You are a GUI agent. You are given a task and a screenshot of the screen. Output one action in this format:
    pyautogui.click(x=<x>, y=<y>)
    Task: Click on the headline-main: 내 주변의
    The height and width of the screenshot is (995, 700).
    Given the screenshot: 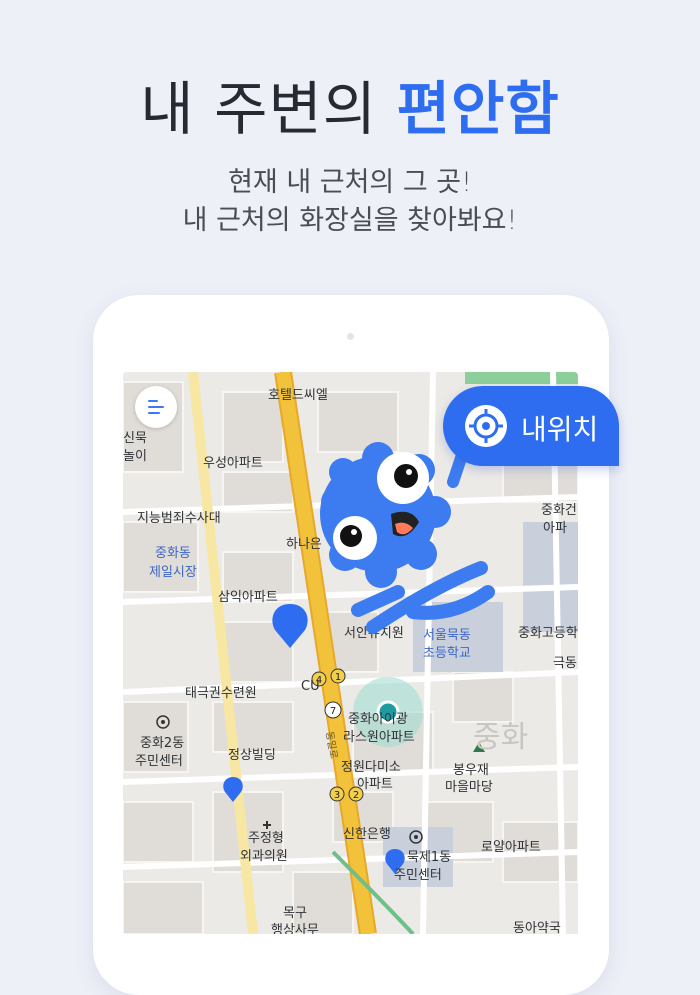 What is the action you would take?
    pyautogui.click(x=268, y=109)
    